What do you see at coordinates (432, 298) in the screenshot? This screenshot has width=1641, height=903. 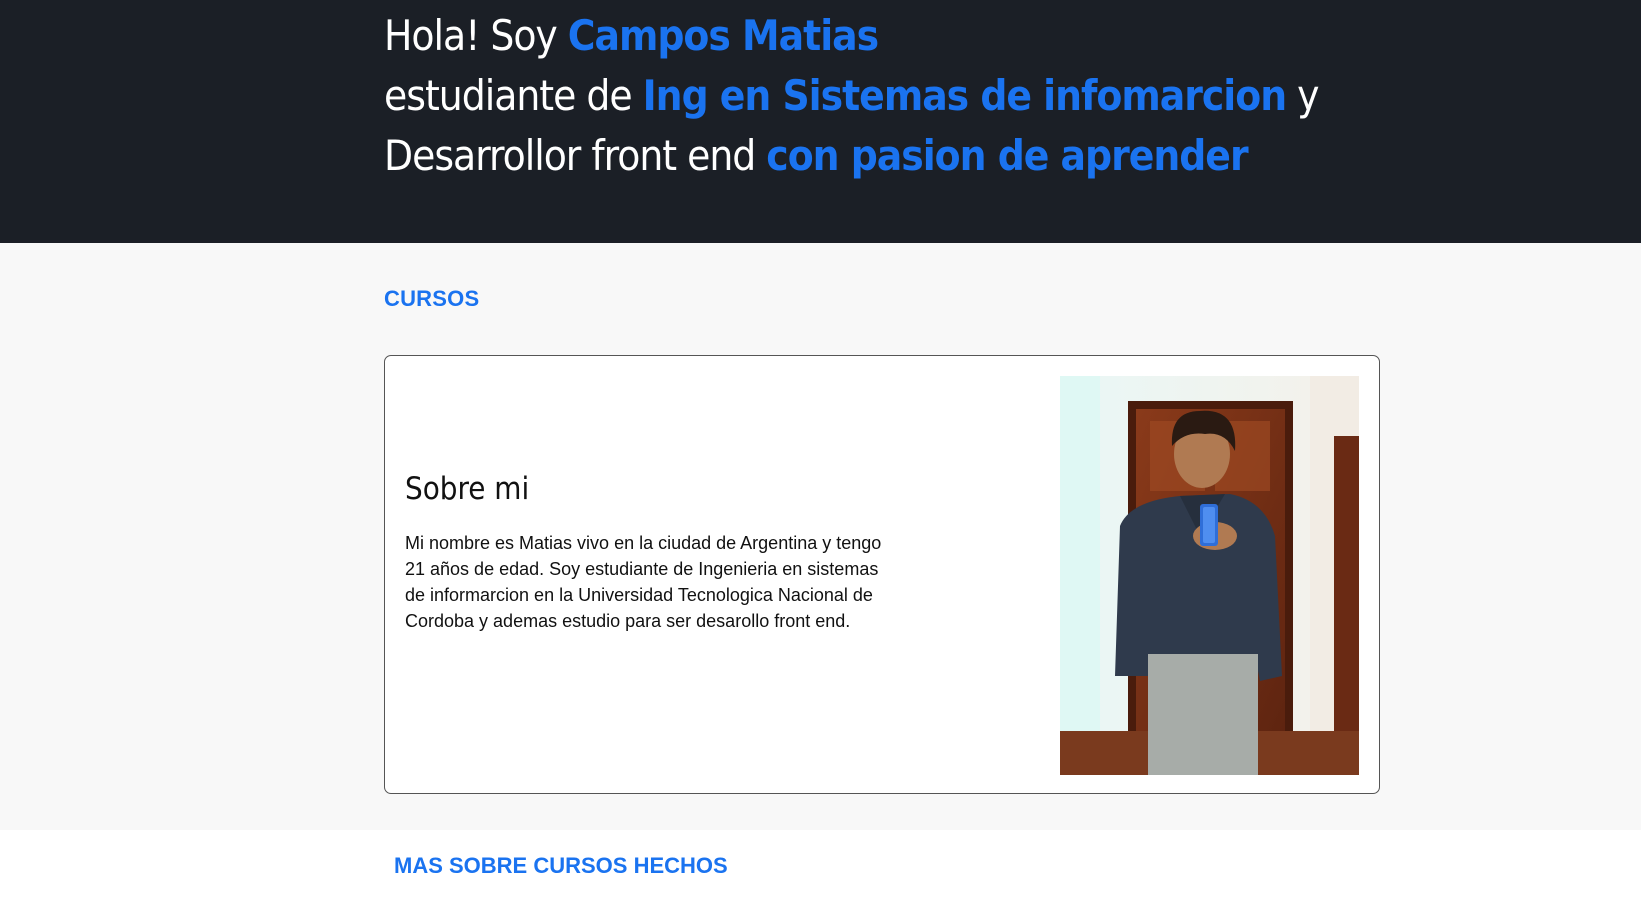 I see `cursos-section-title: CURSOS` at bounding box center [432, 298].